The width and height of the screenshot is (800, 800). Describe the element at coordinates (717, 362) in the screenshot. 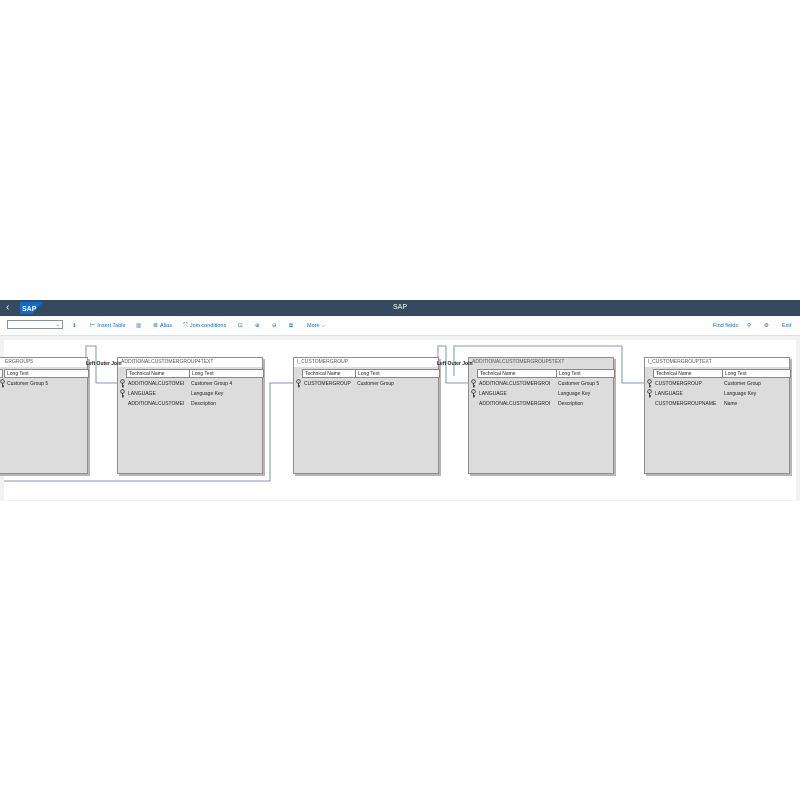

I see `entity-title: I_CUSTOMERGROUPTEXT` at that location.